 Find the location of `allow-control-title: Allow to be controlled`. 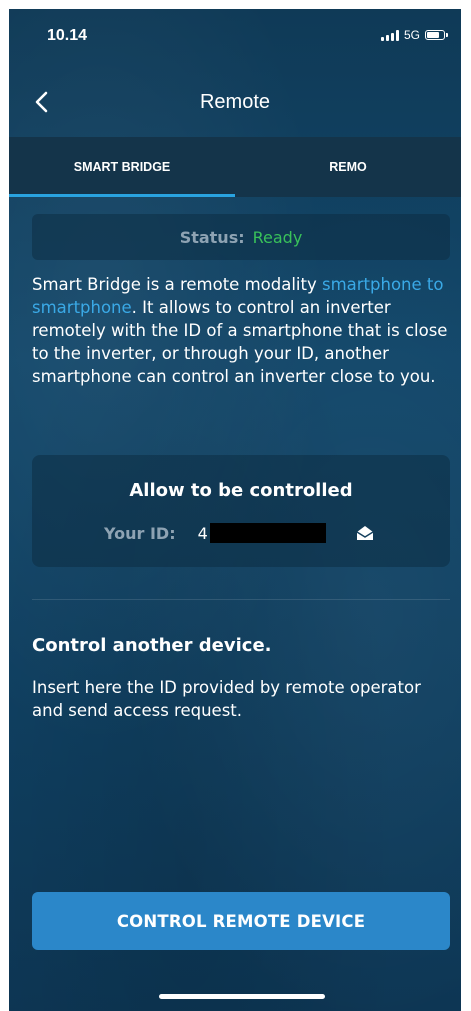

allow-control-title: Allow to be controlled is located at coordinates (241, 490).